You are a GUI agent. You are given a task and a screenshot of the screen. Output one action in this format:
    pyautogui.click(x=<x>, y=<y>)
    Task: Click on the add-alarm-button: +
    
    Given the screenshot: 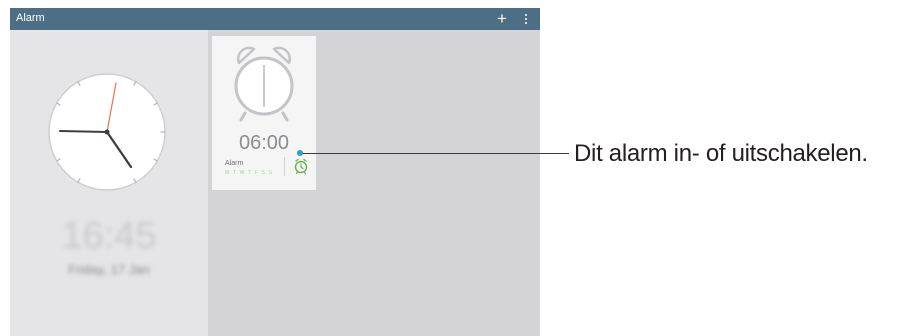 What is the action you would take?
    pyautogui.click(x=502, y=19)
    